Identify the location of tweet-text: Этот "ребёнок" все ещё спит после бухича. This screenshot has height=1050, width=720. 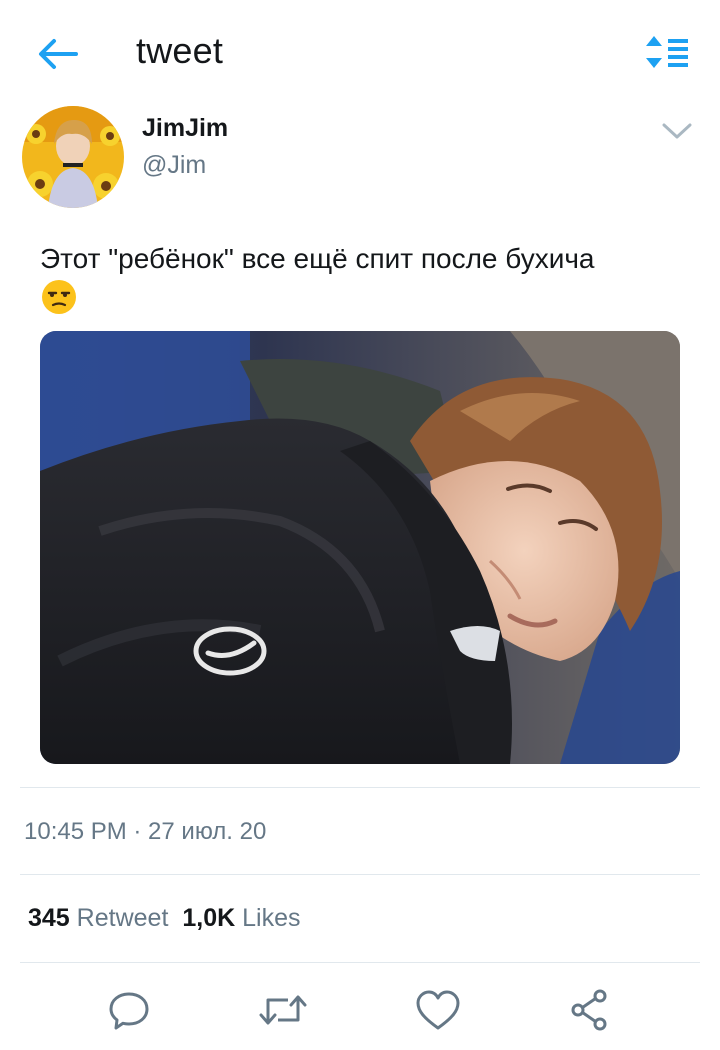
(317, 258).